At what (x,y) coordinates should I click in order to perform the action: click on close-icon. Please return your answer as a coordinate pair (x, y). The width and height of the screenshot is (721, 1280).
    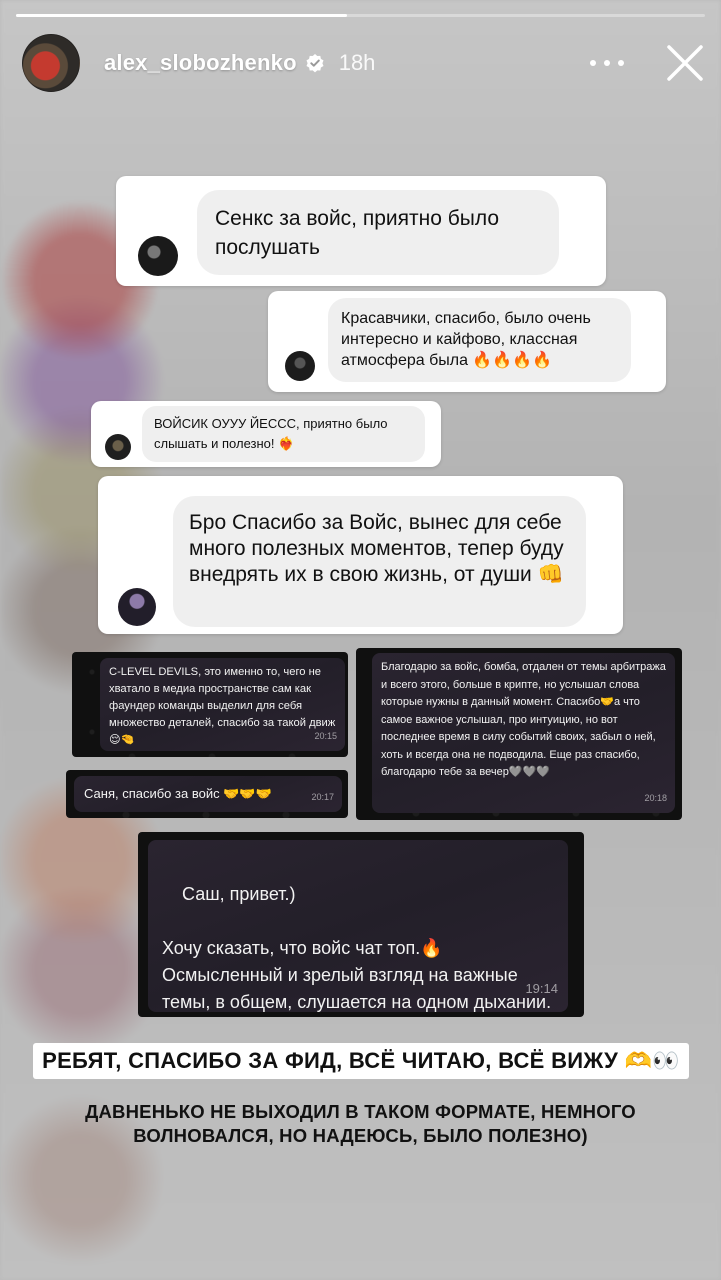
    Looking at the image, I should click on (685, 63).